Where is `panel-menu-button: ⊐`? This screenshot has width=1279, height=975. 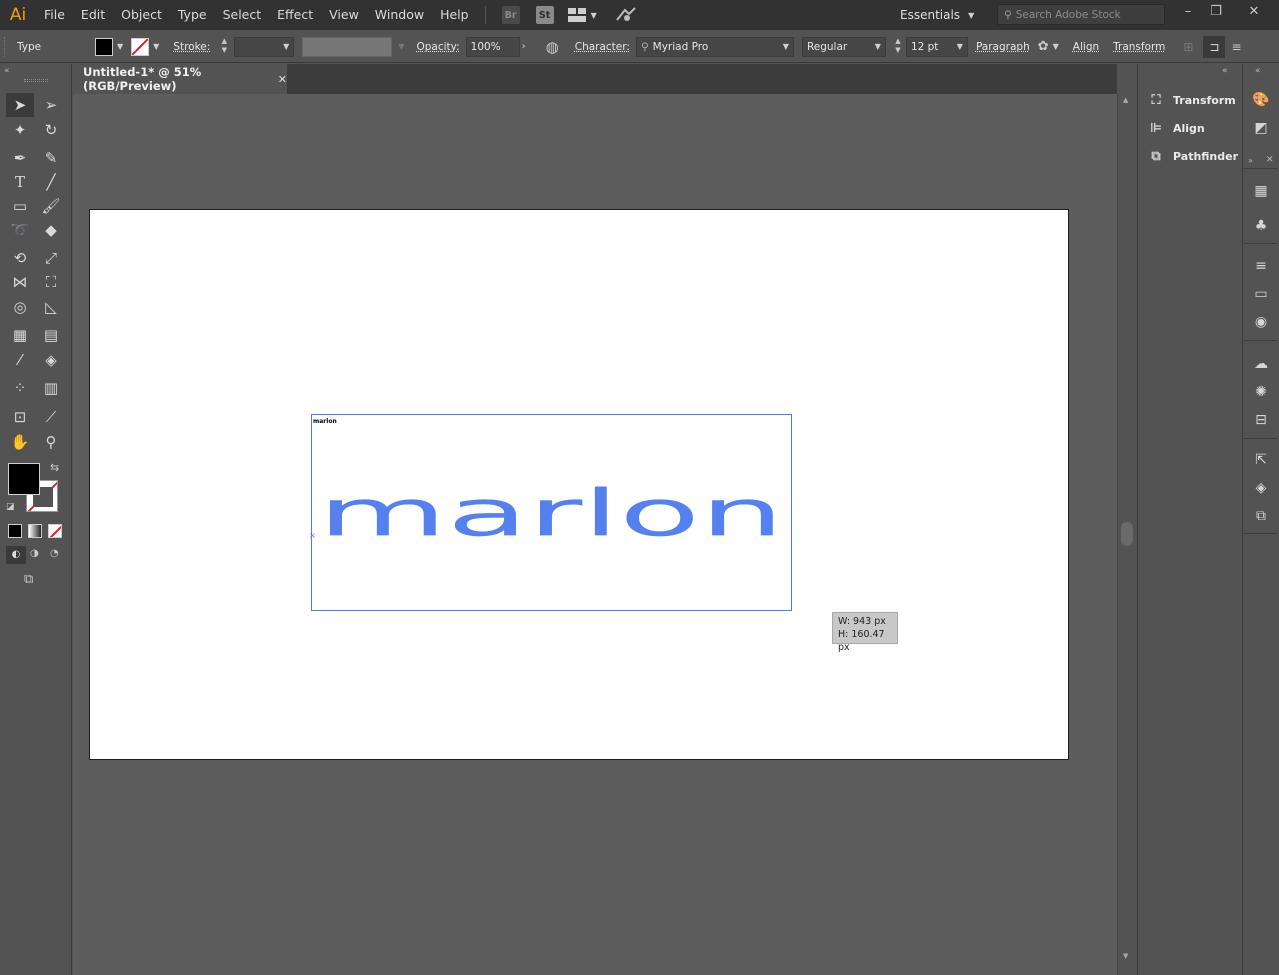
panel-menu-button: ⊐ is located at coordinates (1214, 46).